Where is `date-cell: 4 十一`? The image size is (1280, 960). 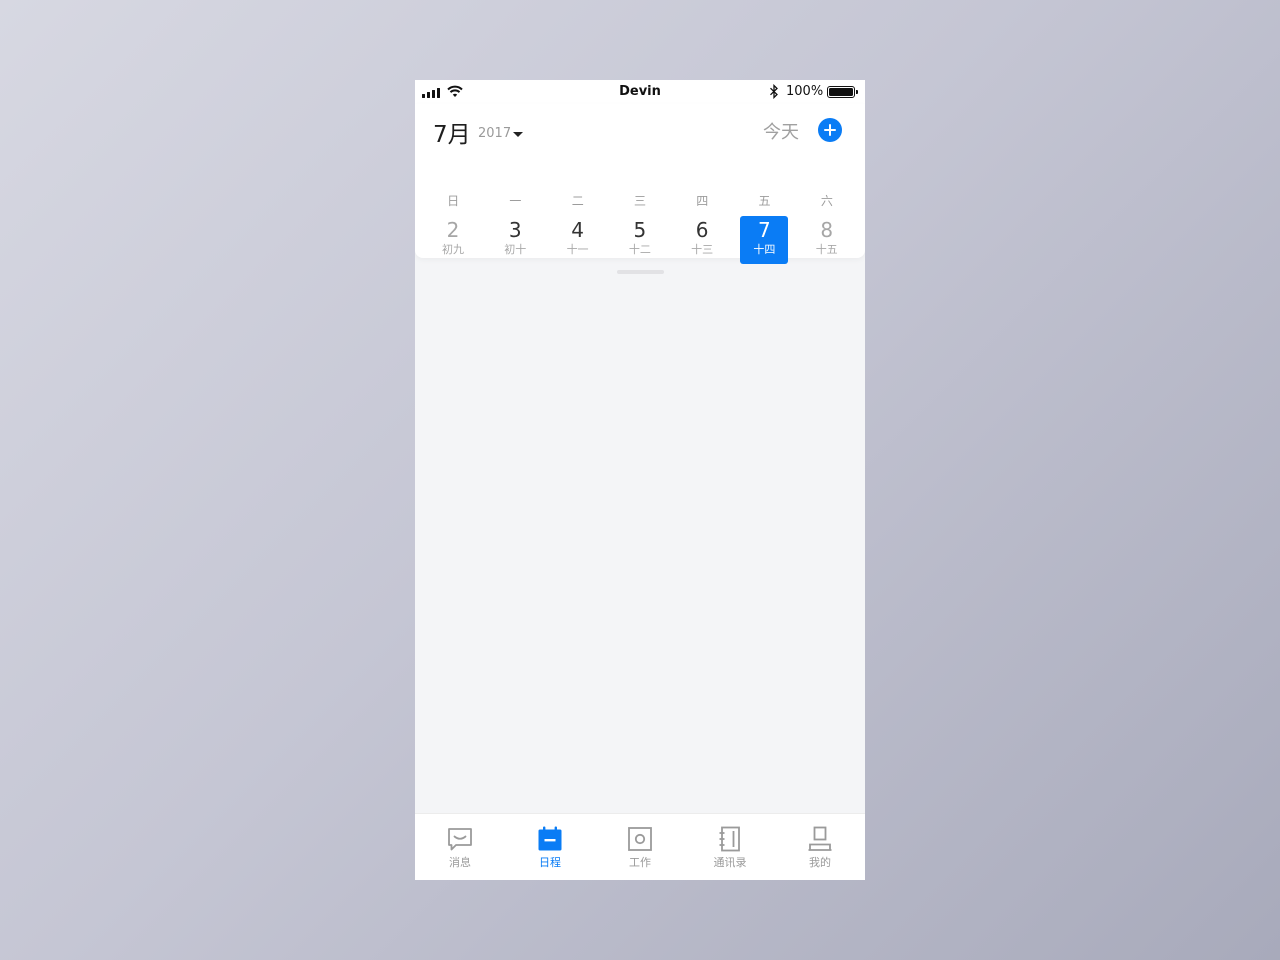 date-cell: 4 十一 is located at coordinates (578, 240).